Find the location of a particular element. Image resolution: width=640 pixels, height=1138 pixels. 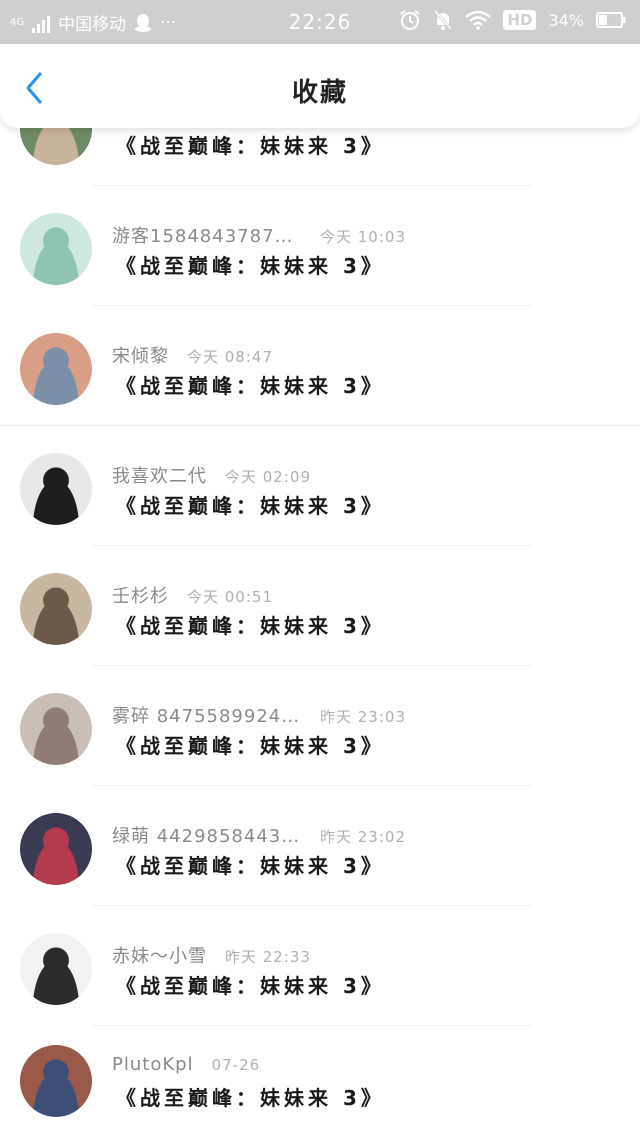

timestamp: 07-26 is located at coordinates (236, 1065).